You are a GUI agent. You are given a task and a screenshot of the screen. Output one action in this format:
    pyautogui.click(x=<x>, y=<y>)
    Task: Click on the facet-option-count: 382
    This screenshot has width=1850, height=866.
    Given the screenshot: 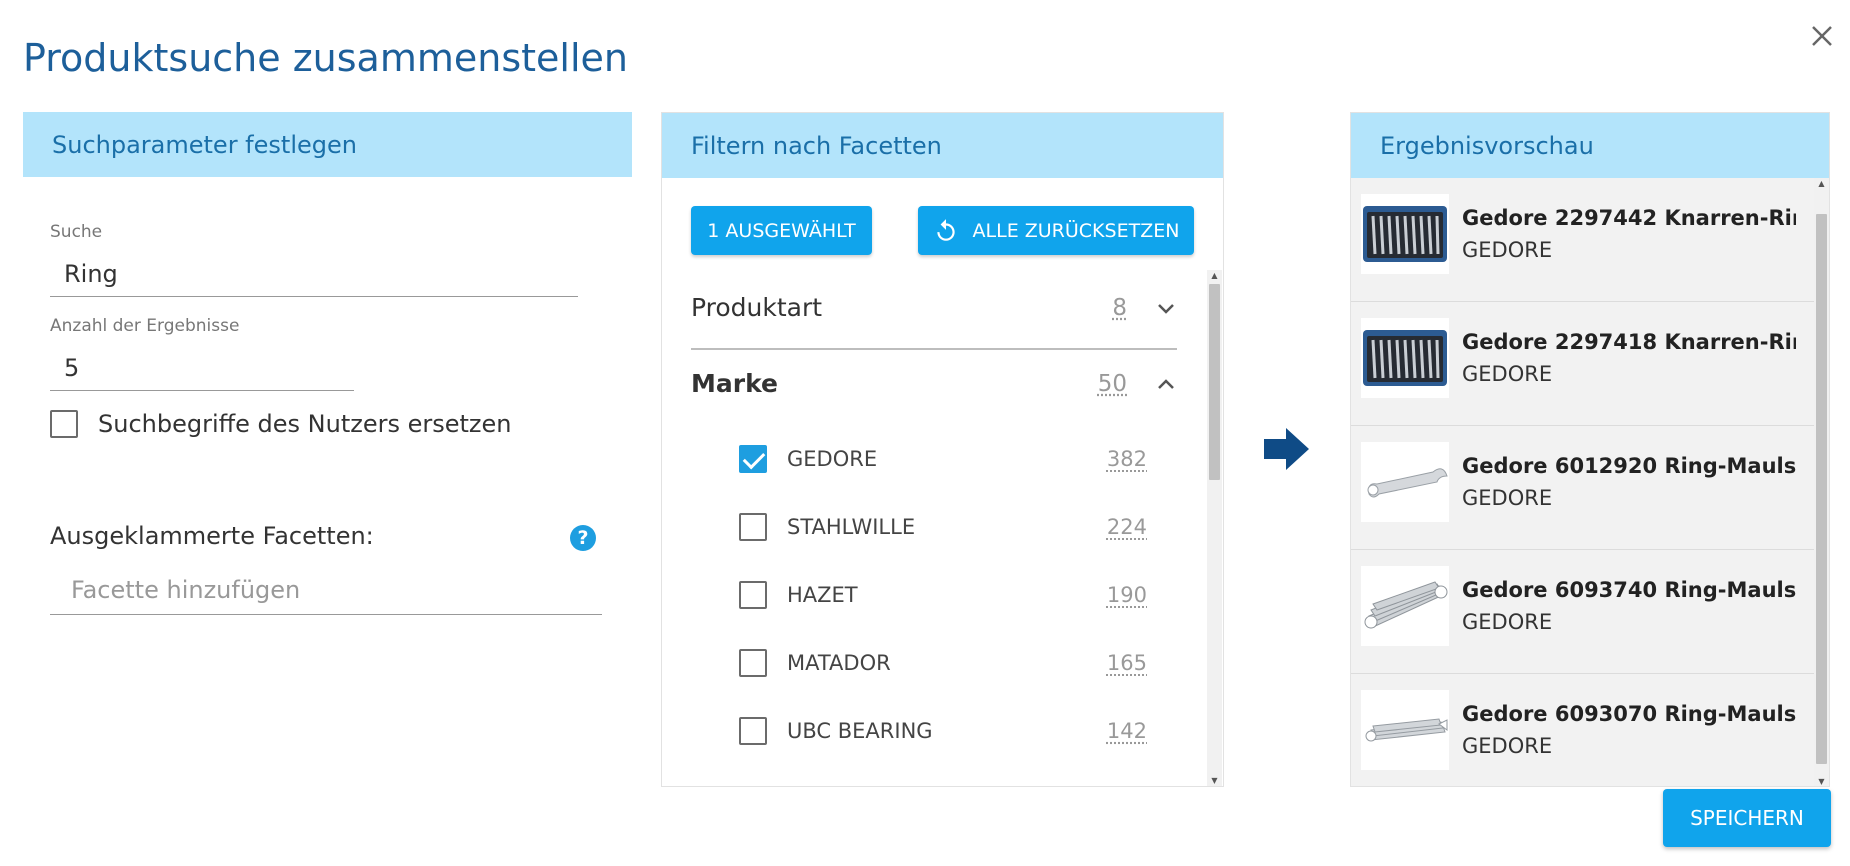 What is the action you would take?
    pyautogui.click(x=1126, y=459)
    